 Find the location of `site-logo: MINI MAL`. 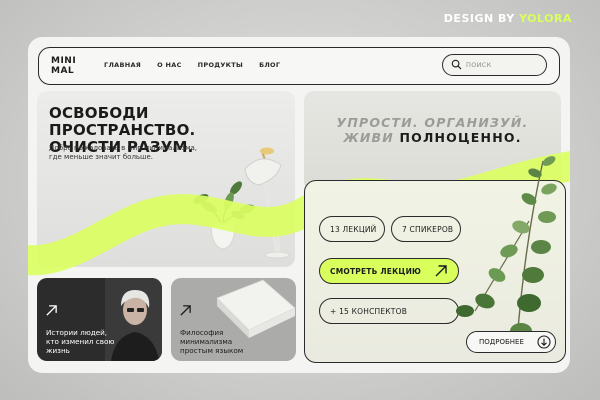

site-logo: MINI MAL is located at coordinates (63, 66).